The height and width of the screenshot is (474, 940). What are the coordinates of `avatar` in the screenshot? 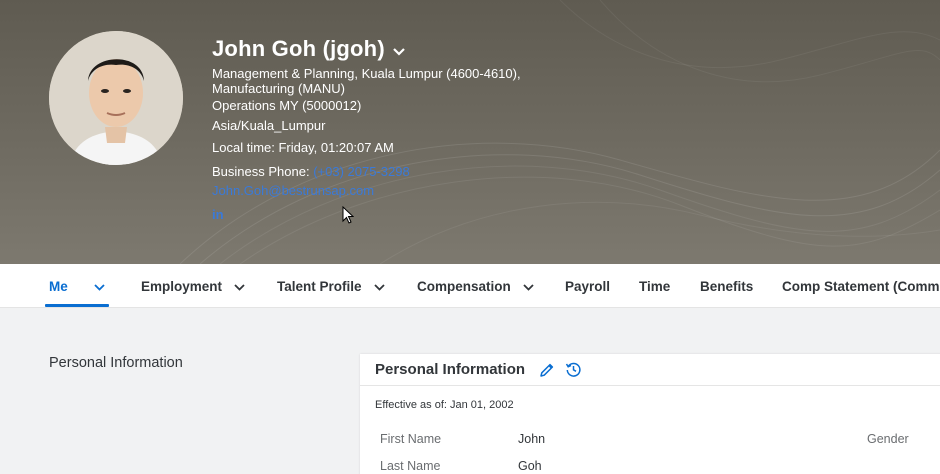 It's located at (116, 98).